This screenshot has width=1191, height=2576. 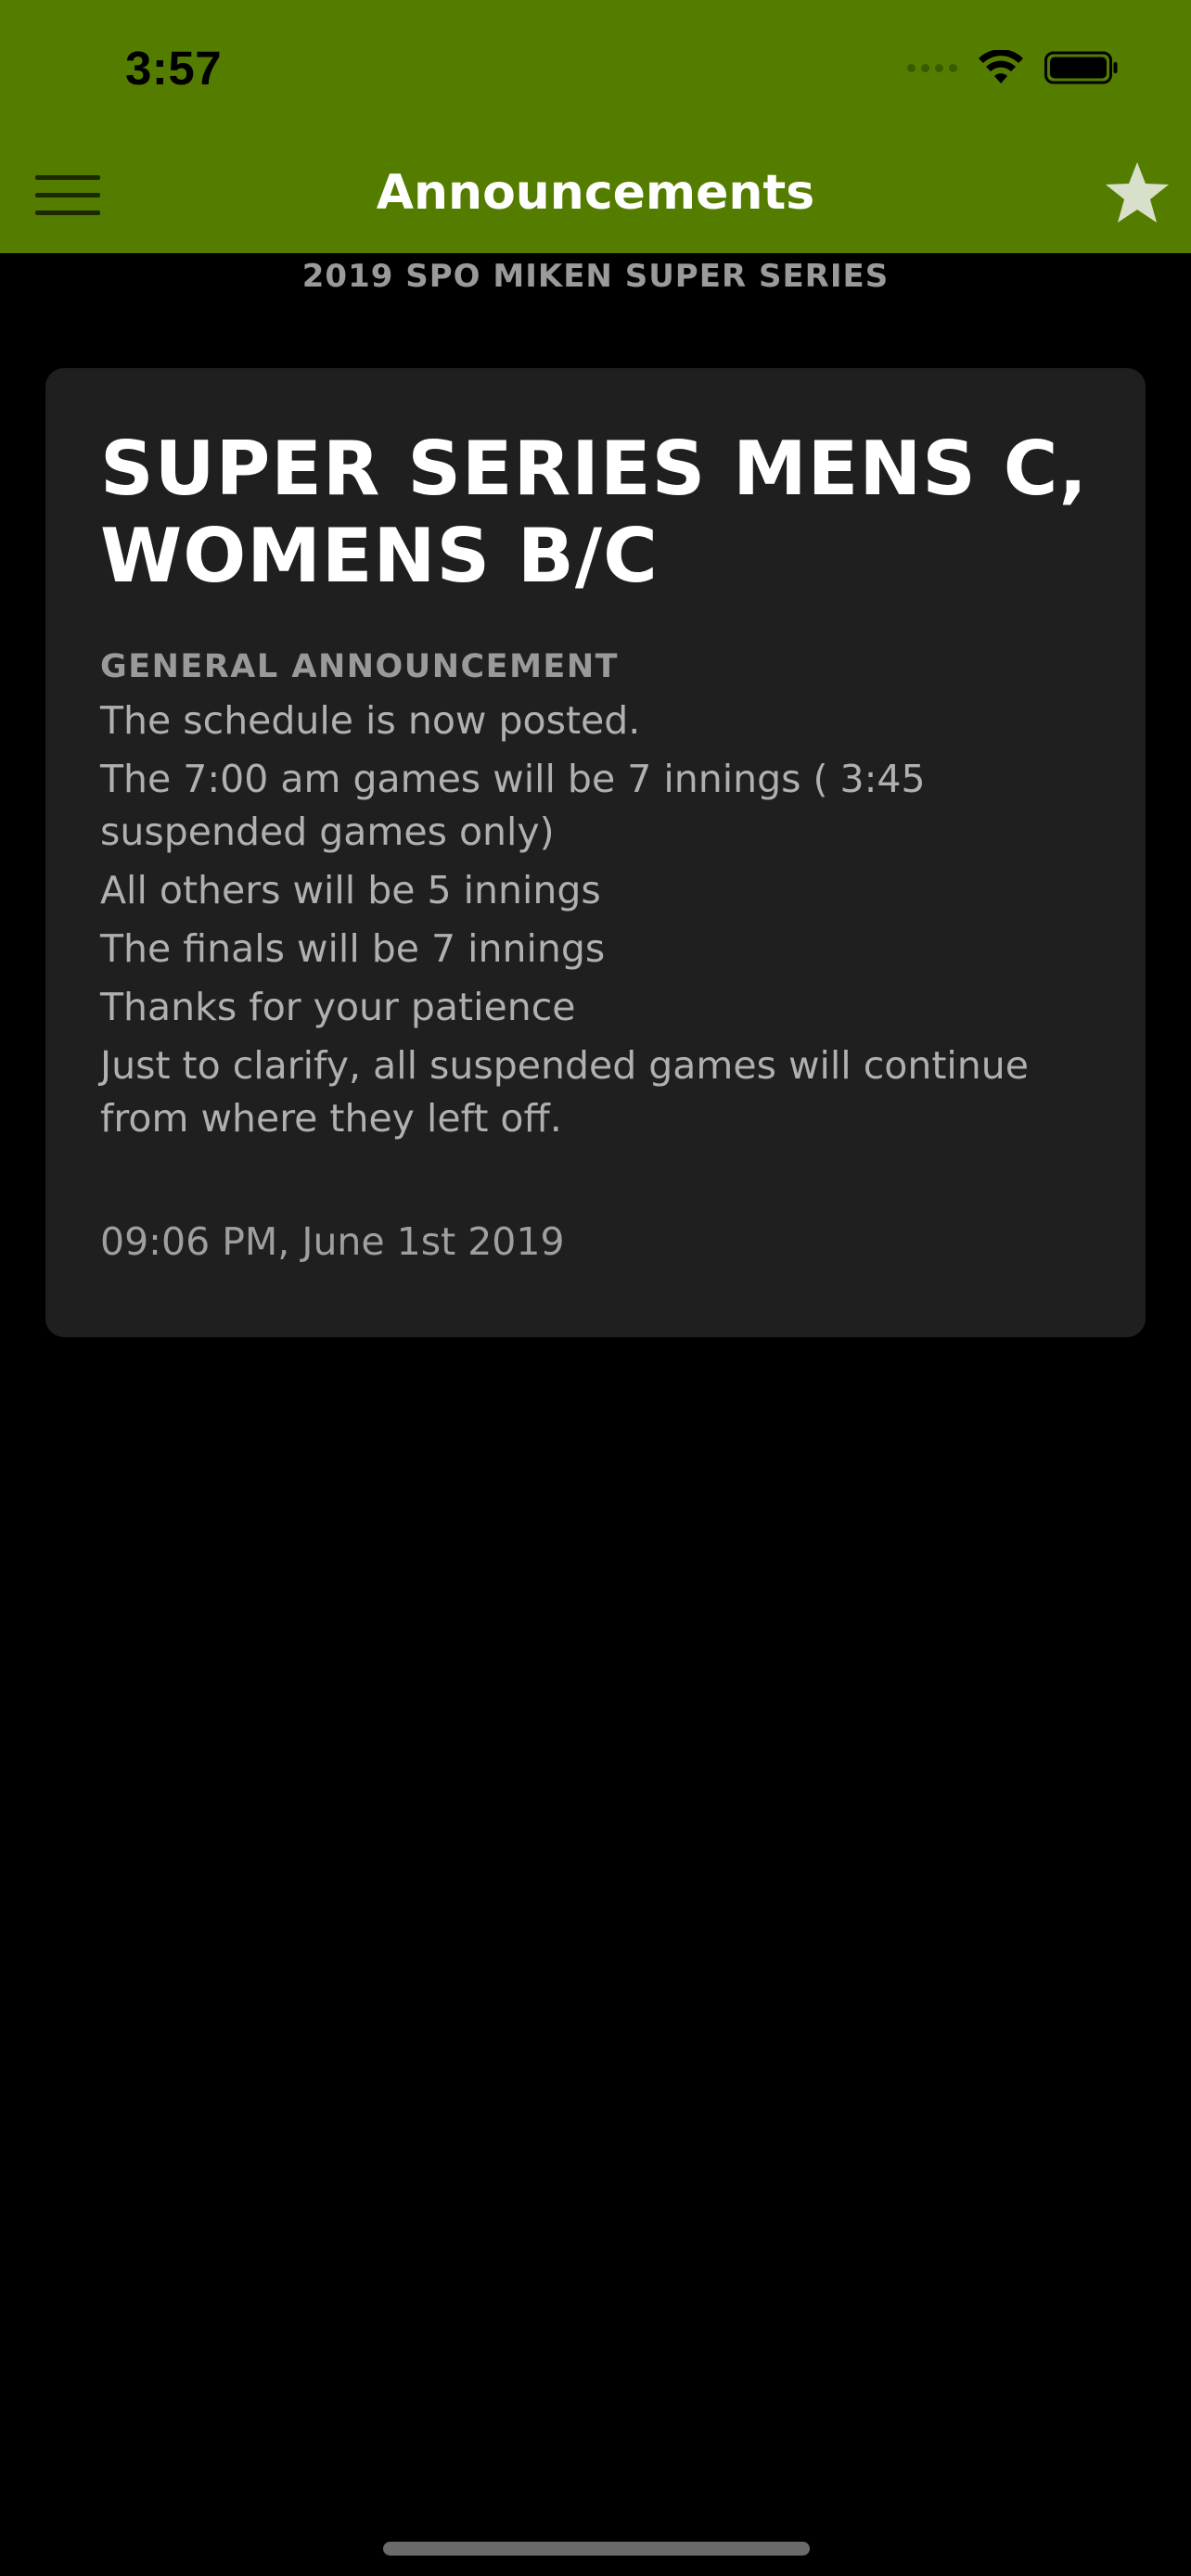 I want to click on status-icons, so click(x=1013, y=67).